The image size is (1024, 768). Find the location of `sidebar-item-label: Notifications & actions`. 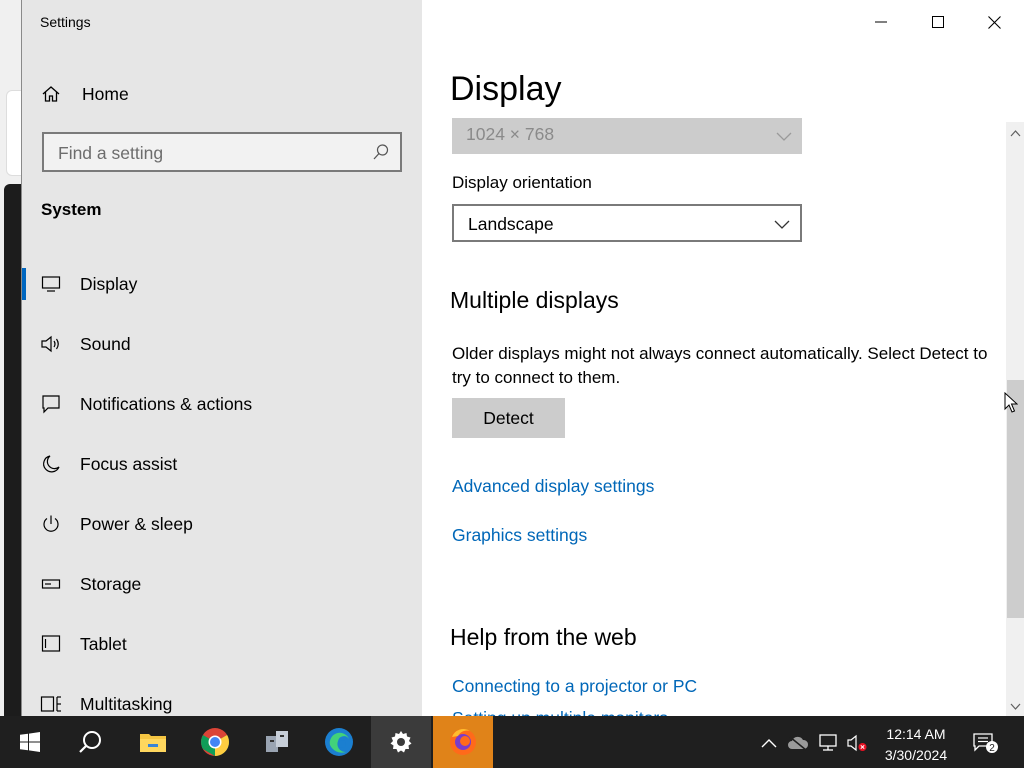

sidebar-item-label: Notifications & actions is located at coordinates (166, 403).